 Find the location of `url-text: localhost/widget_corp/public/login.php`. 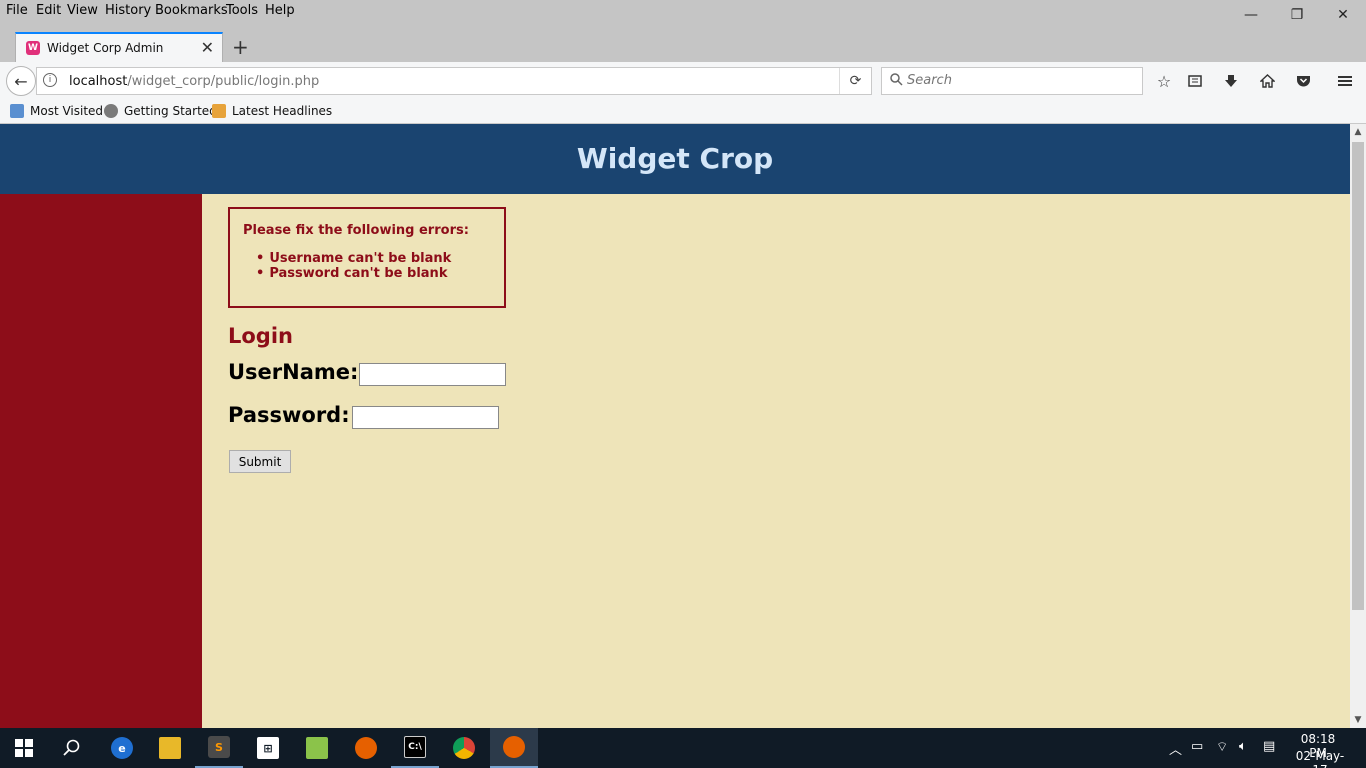

url-text: localhost/widget_corp/public/login.php is located at coordinates (194, 81).